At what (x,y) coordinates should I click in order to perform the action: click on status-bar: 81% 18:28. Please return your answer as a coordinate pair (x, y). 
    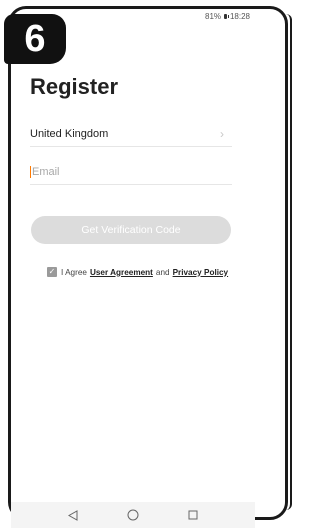
    Looking at the image, I should click on (210, 16).